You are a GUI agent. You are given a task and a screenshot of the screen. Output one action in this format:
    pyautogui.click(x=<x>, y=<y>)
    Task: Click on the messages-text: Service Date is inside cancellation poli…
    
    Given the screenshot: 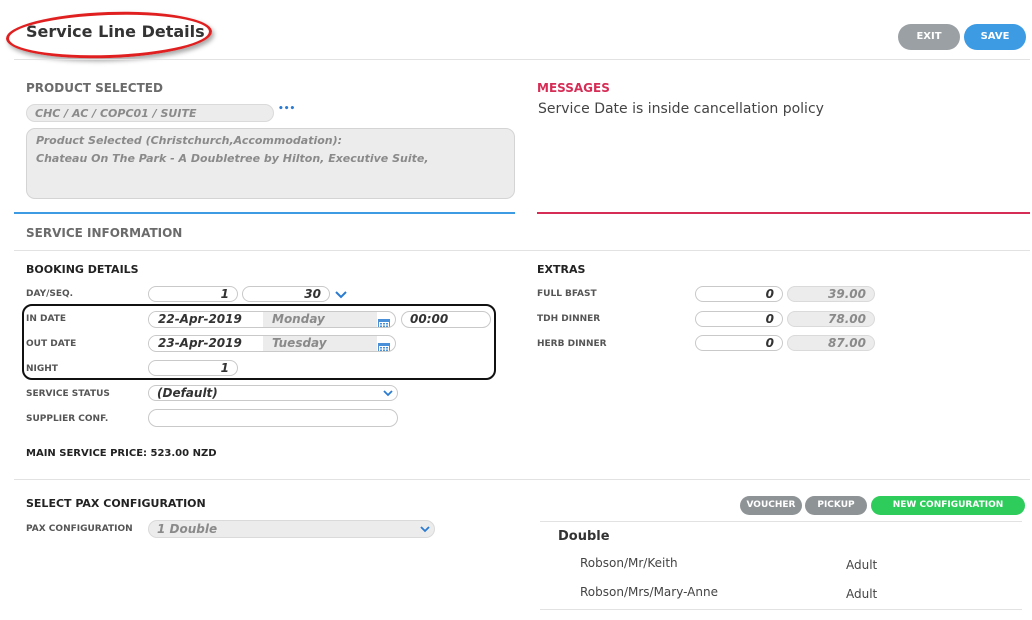 What is the action you would take?
    pyautogui.click(x=681, y=109)
    